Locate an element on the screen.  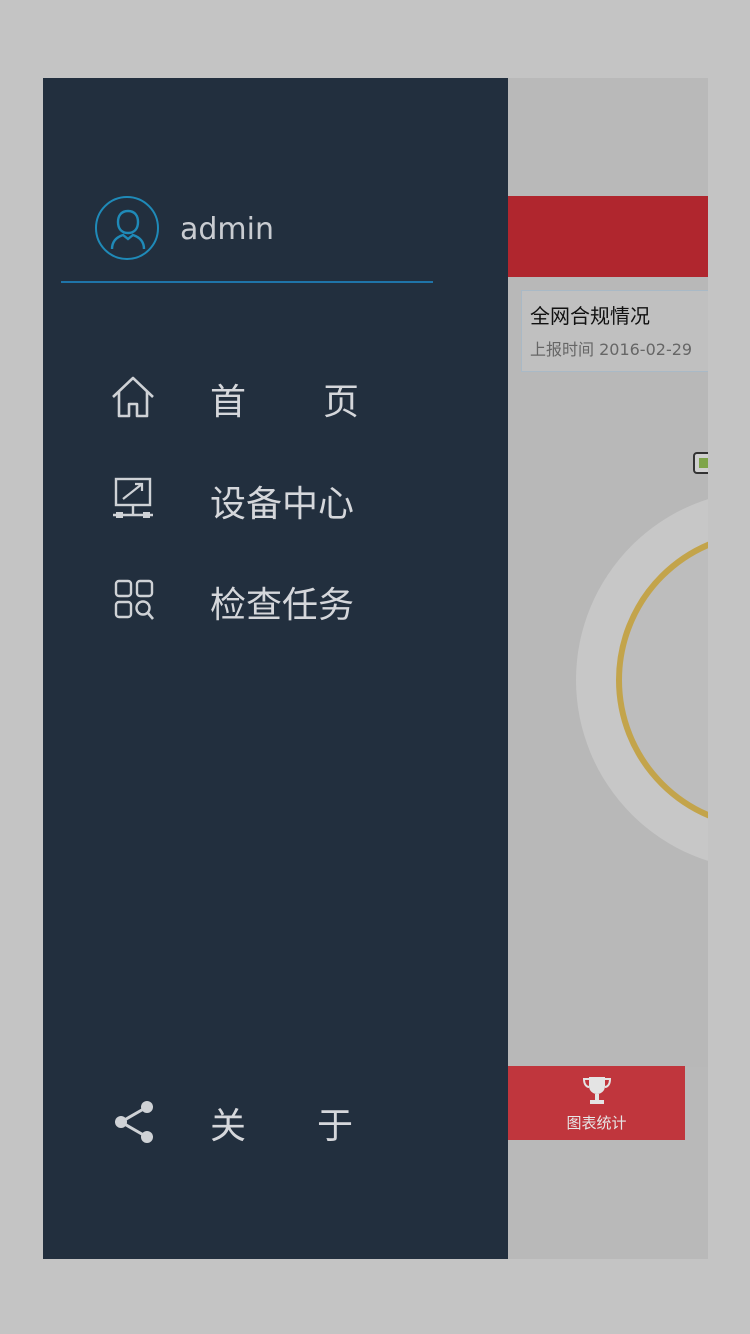
report-card: 全网合规情况 上报时间 2016-02-29 is located at coordinates (614, 331).